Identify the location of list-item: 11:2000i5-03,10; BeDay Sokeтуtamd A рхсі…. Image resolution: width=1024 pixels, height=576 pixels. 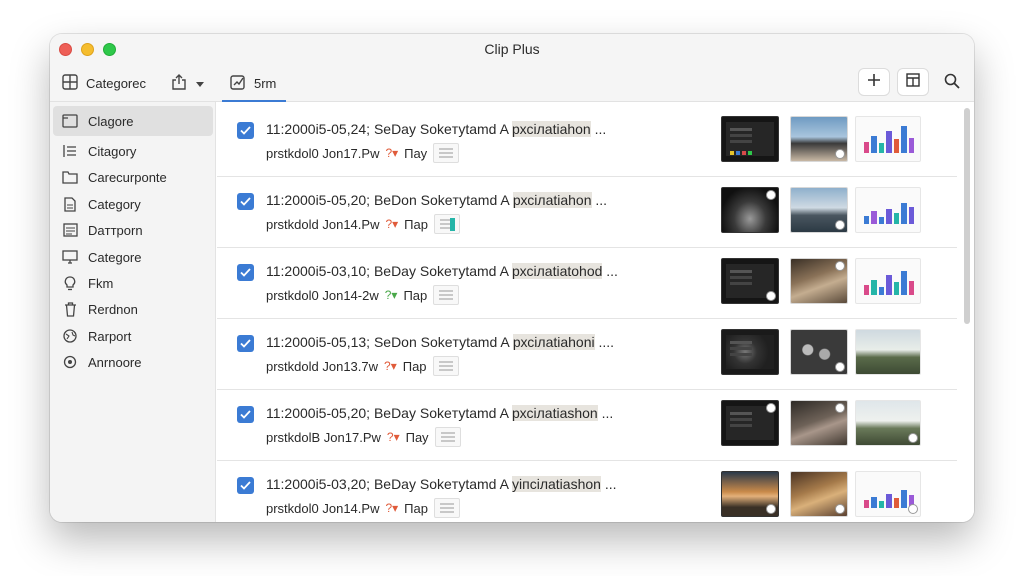
(587, 283).